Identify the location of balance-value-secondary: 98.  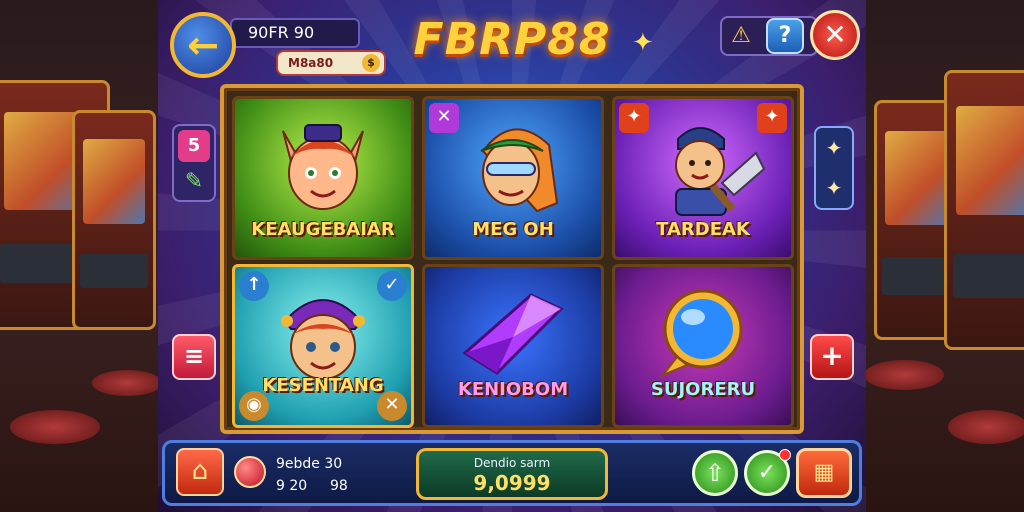
(339, 486).